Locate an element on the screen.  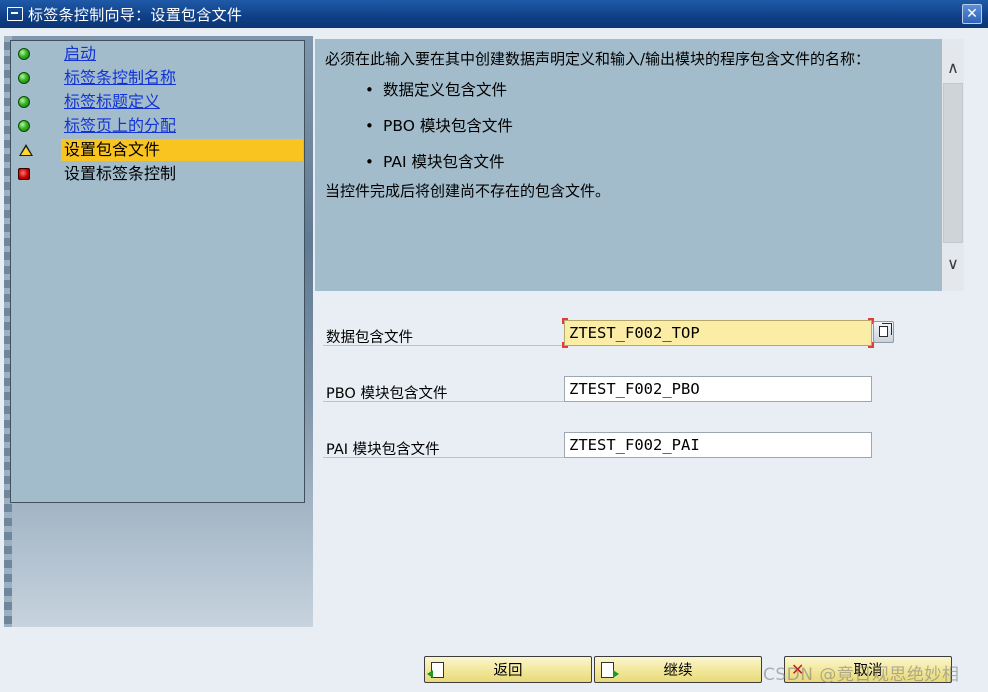
instruction-scrollbar: ∧ ∨ is located at coordinates (953, 165).